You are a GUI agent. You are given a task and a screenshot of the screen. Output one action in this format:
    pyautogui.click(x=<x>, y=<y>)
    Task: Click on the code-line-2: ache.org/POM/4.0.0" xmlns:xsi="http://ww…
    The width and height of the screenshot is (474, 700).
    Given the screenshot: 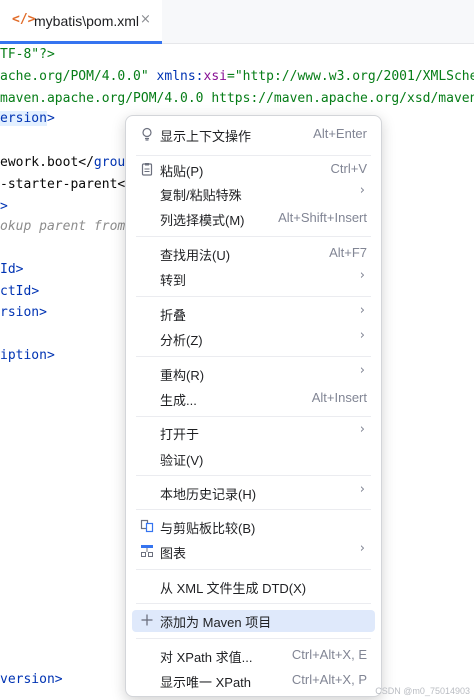 What is the action you would take?
    pyautogui.click(x=237, y=76)
    